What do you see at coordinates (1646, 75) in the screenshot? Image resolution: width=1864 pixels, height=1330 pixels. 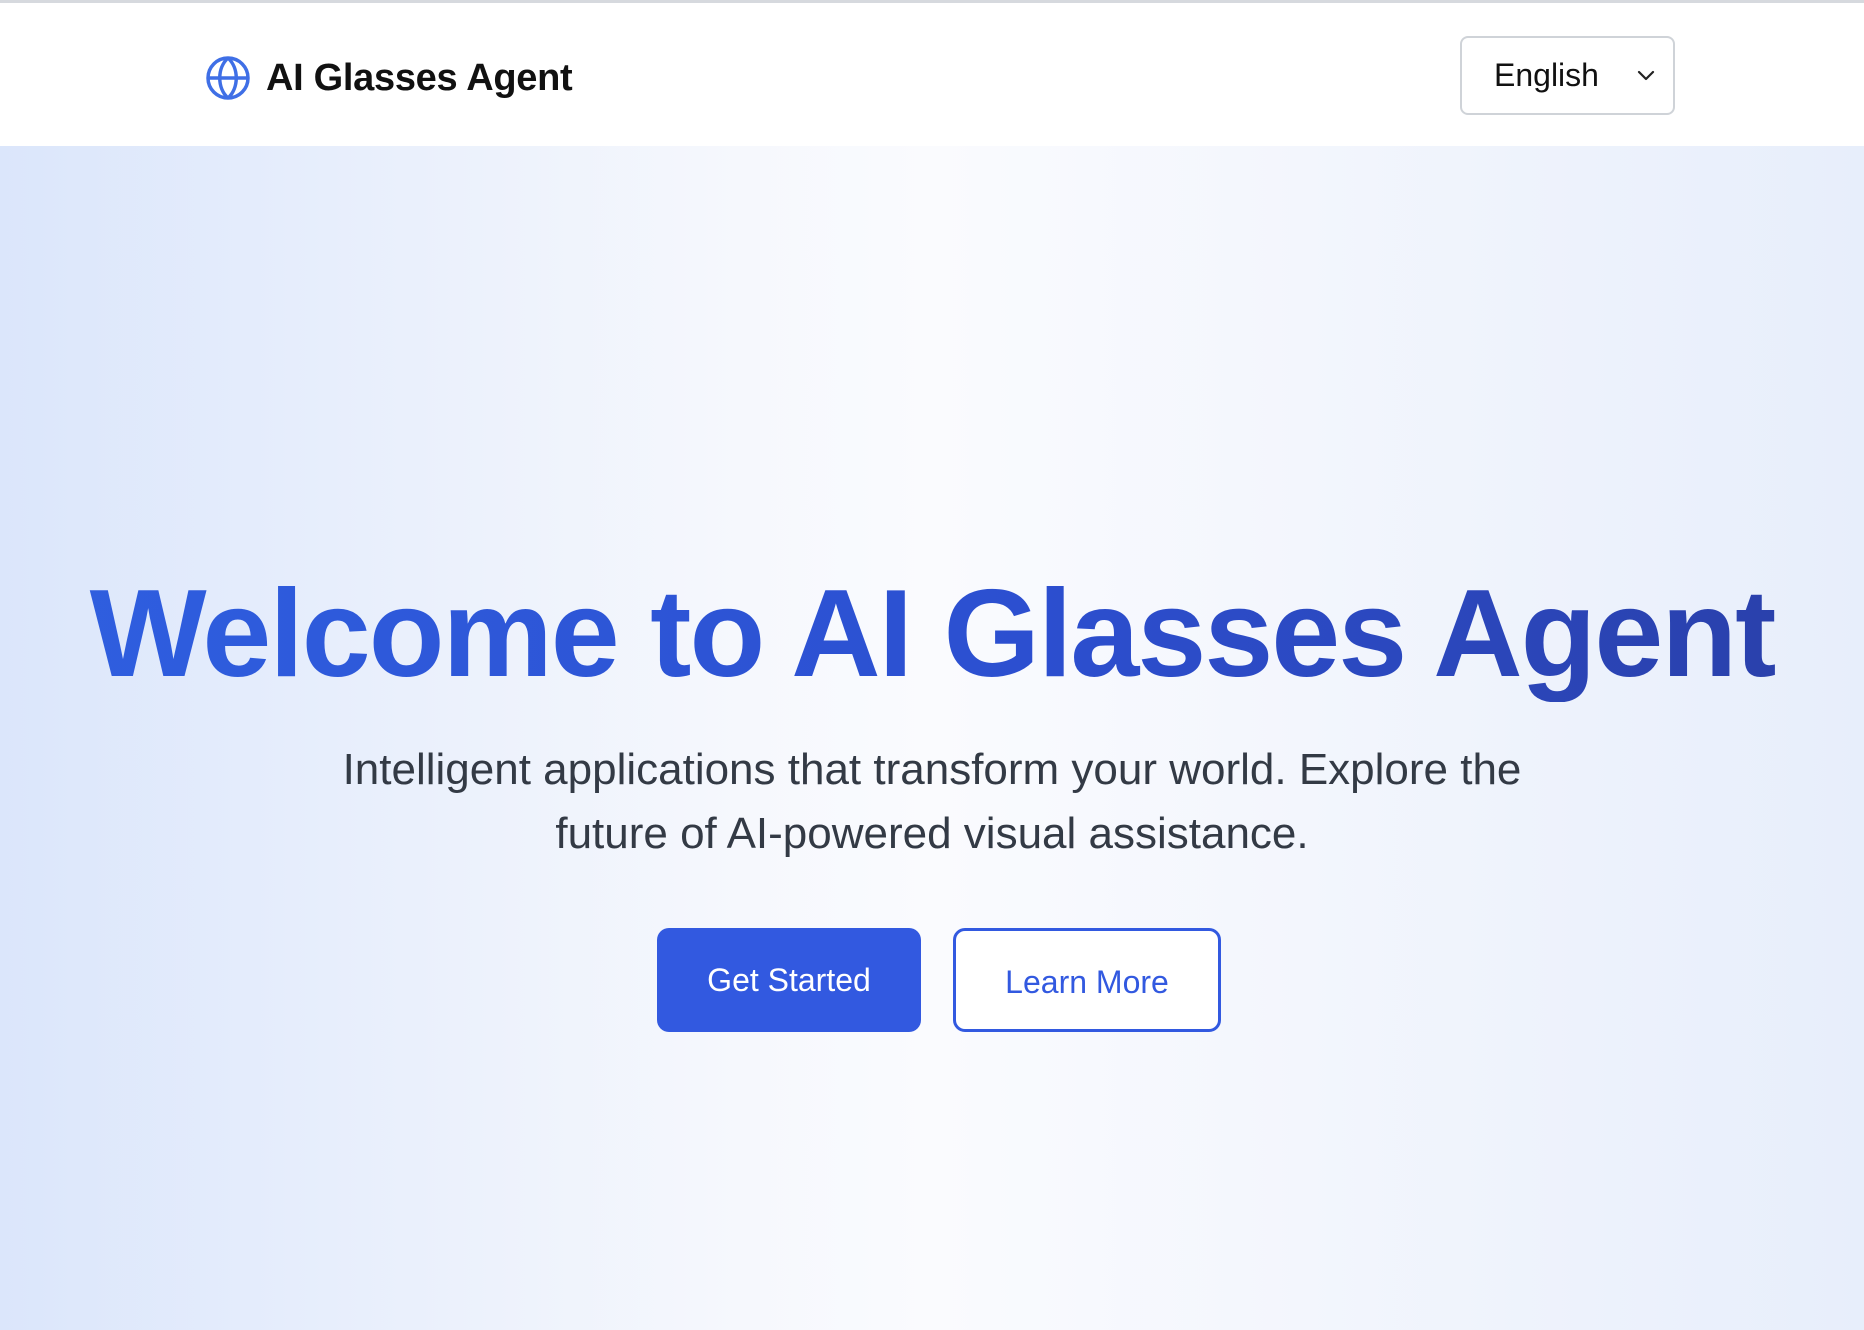 I see `chevron-down-icon` at bounding box center [1646, 75].